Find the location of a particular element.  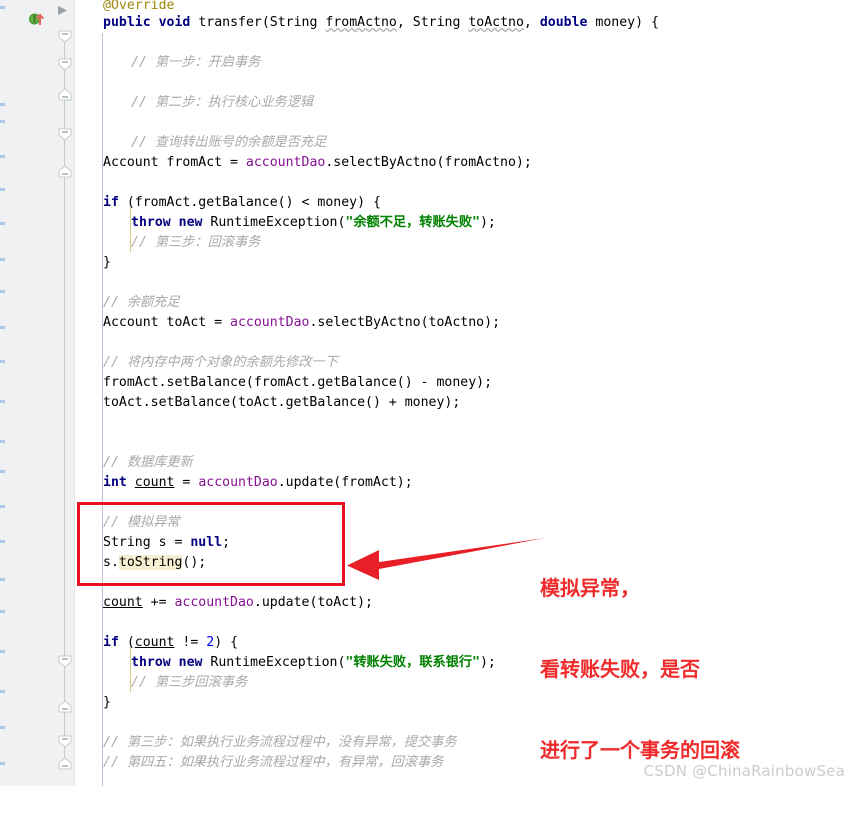

code-line: int count = accountDao.update(fromAct); is located at coordinates (258, 483).